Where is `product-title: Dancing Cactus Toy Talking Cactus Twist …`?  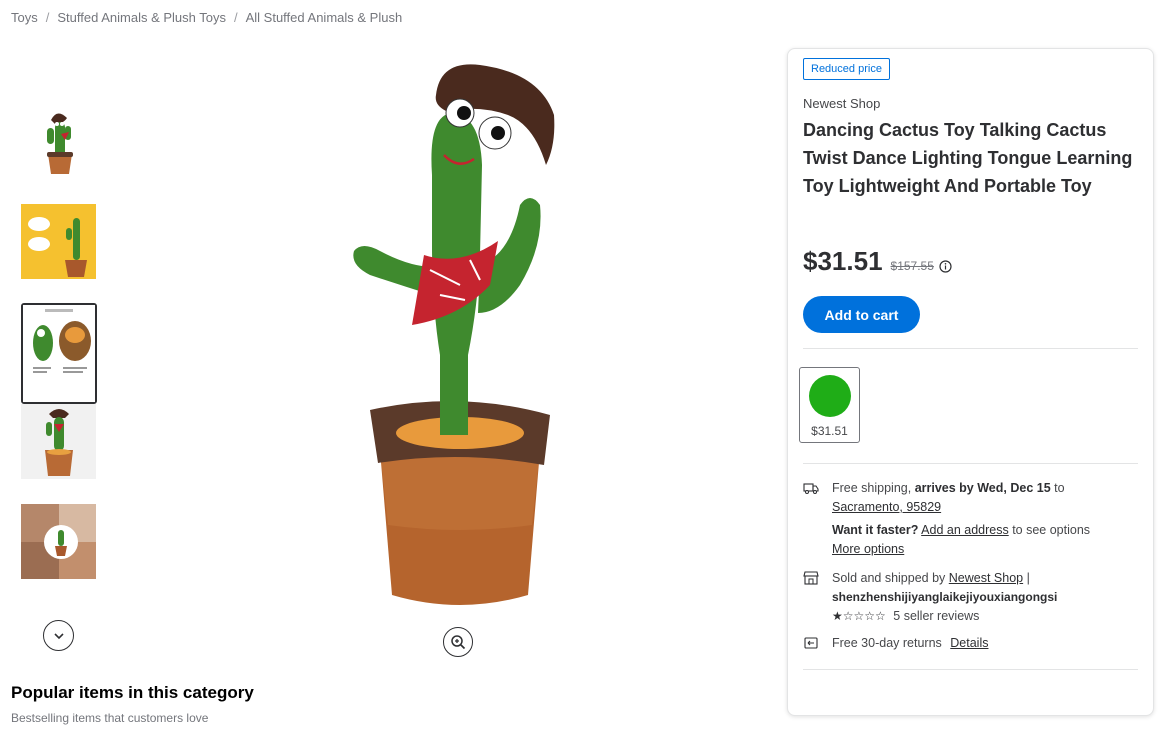
product-title: Dancing Cactus Toy Talking Cactus Twist … is located at coordinates (968, 158).